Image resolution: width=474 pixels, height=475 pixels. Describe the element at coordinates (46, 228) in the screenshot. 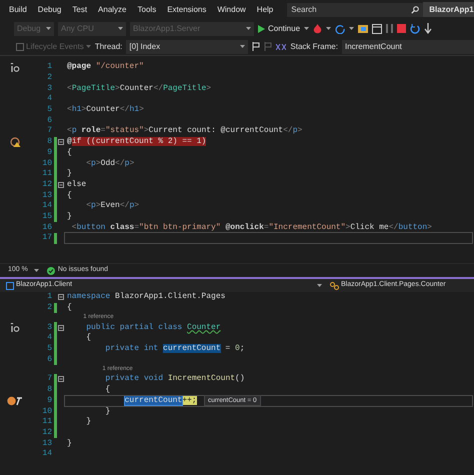

I see `line-number: 16` at that location.